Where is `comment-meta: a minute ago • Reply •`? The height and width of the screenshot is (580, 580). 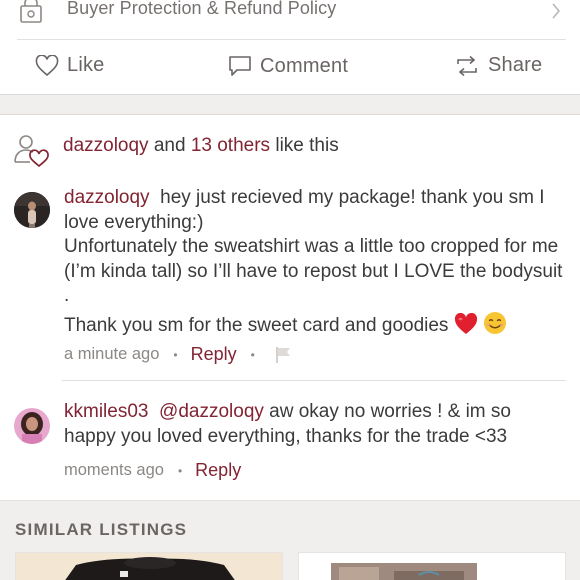 comment-meta: a minute ago • Reply • is located at coordinates (178, 354).